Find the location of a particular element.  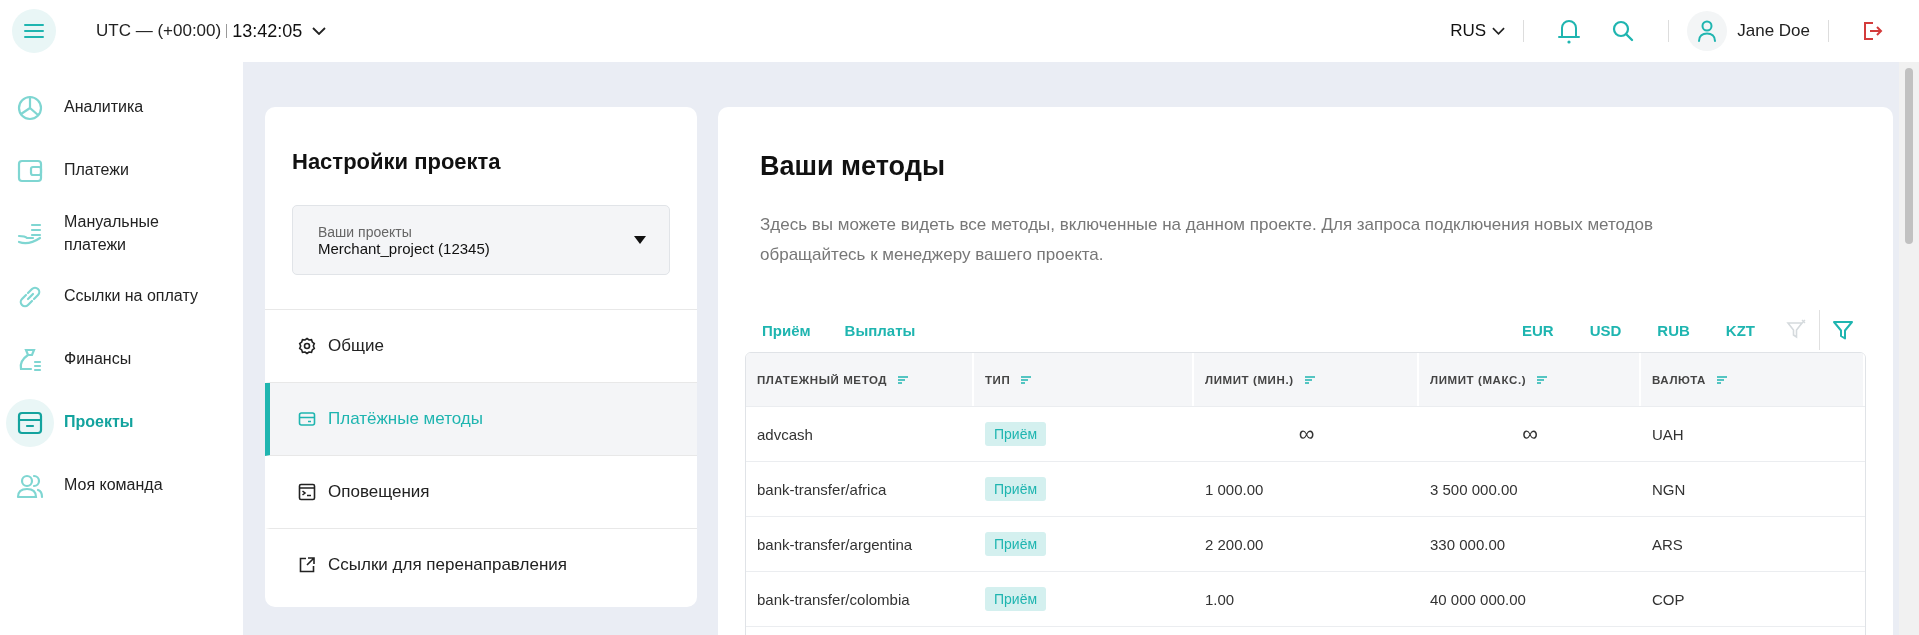

menu-button is located at coordinates (34, 31).